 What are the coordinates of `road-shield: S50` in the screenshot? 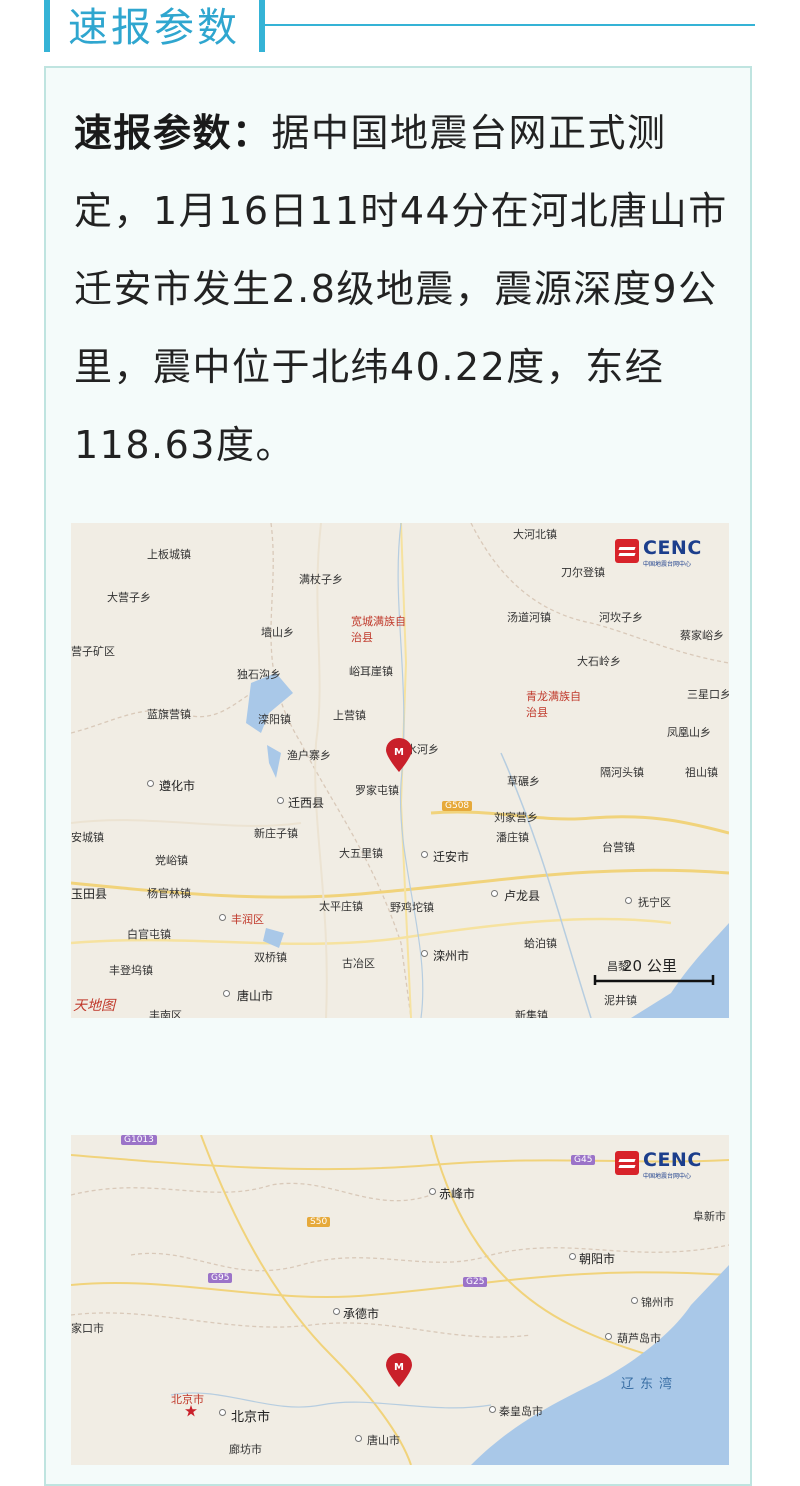 It's located at (319, 1222).